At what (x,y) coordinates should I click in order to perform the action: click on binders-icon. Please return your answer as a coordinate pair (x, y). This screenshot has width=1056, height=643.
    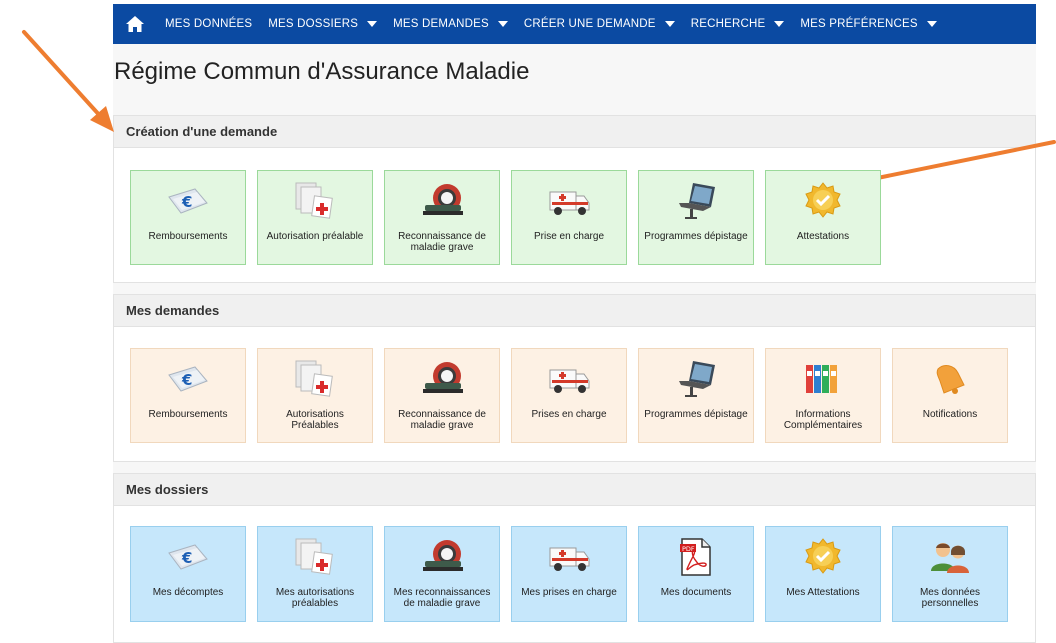
    Looking at the image, I should click on (823, 379).